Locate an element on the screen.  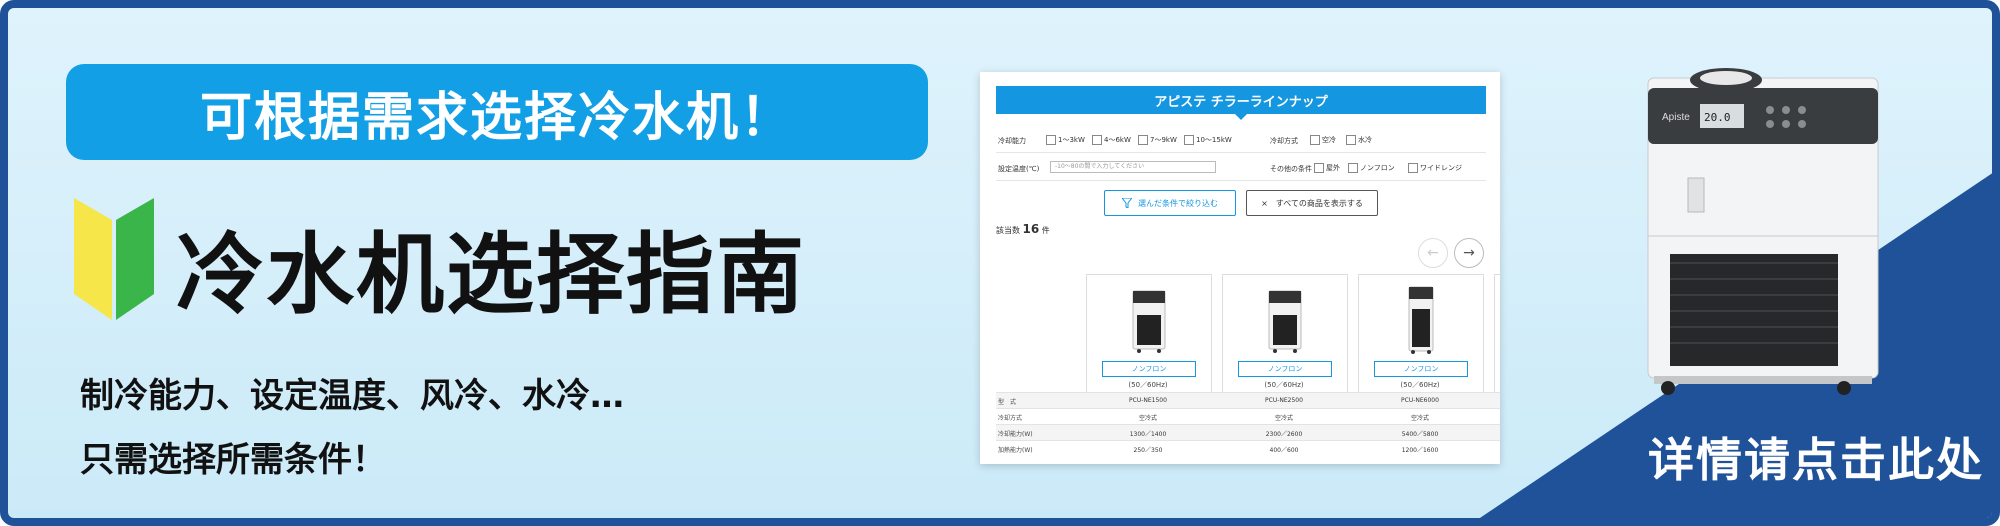
filter-button: 選んだ条件で絞り込む is located at coordinates (1170, 203).